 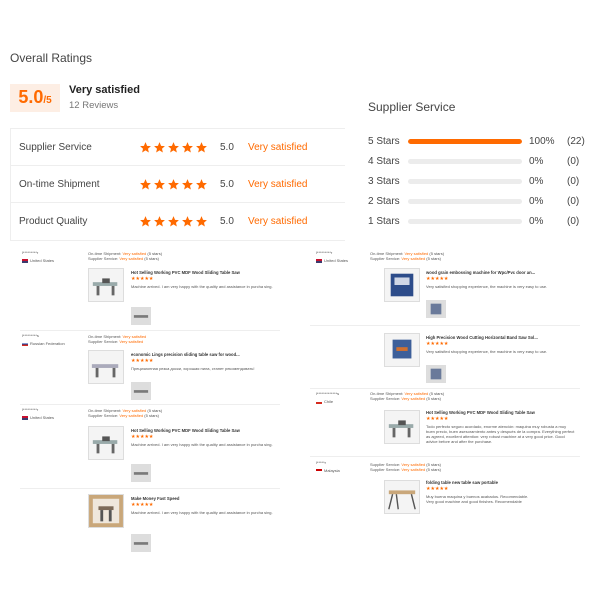 I want to click on overall-review-count: 12 Reviews, so click(x=94, y=105).